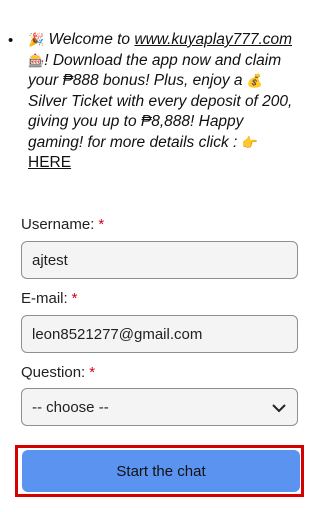  I want to click on question-label-text: Question:, so click(53, 372).